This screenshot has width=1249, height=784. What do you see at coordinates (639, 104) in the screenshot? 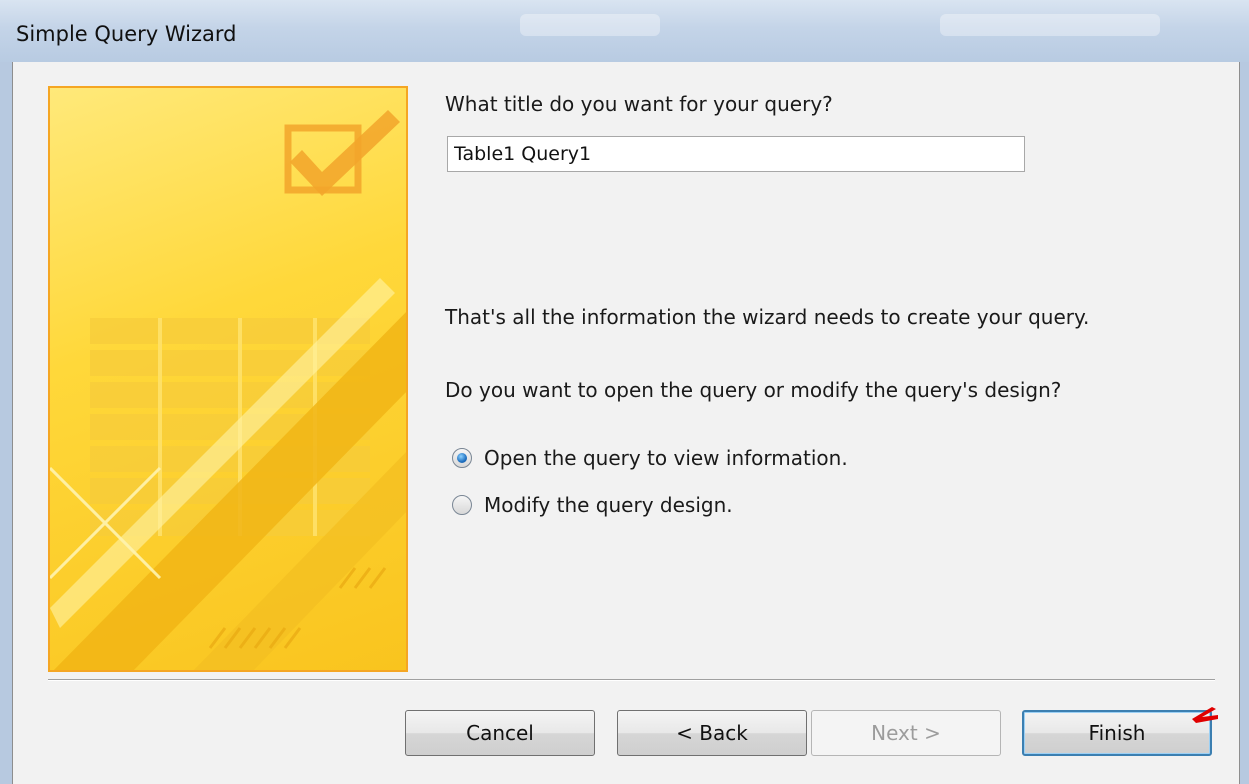
I see `title-prompt-label: What title do you want for your query?` at bounding box center [639, 104].